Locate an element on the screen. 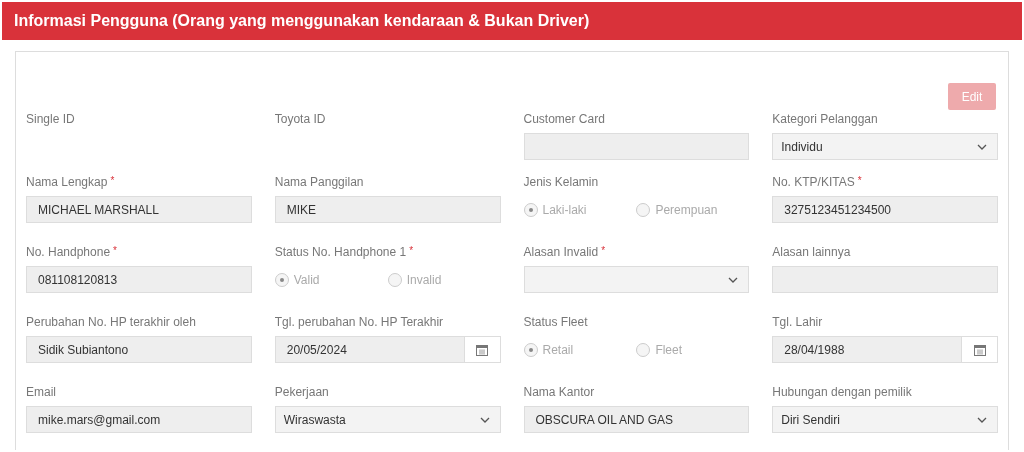 The height and width of the screenshot is (452, 1024). text-field: MICHAEL MARSHALL is located at coordinates (139, 209).